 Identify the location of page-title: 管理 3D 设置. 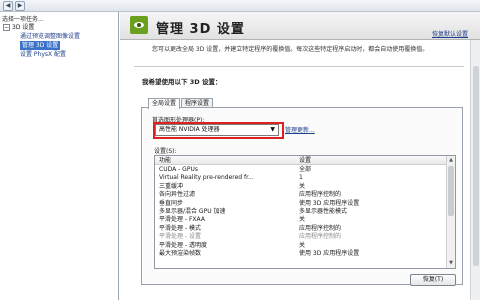
(200, 29).